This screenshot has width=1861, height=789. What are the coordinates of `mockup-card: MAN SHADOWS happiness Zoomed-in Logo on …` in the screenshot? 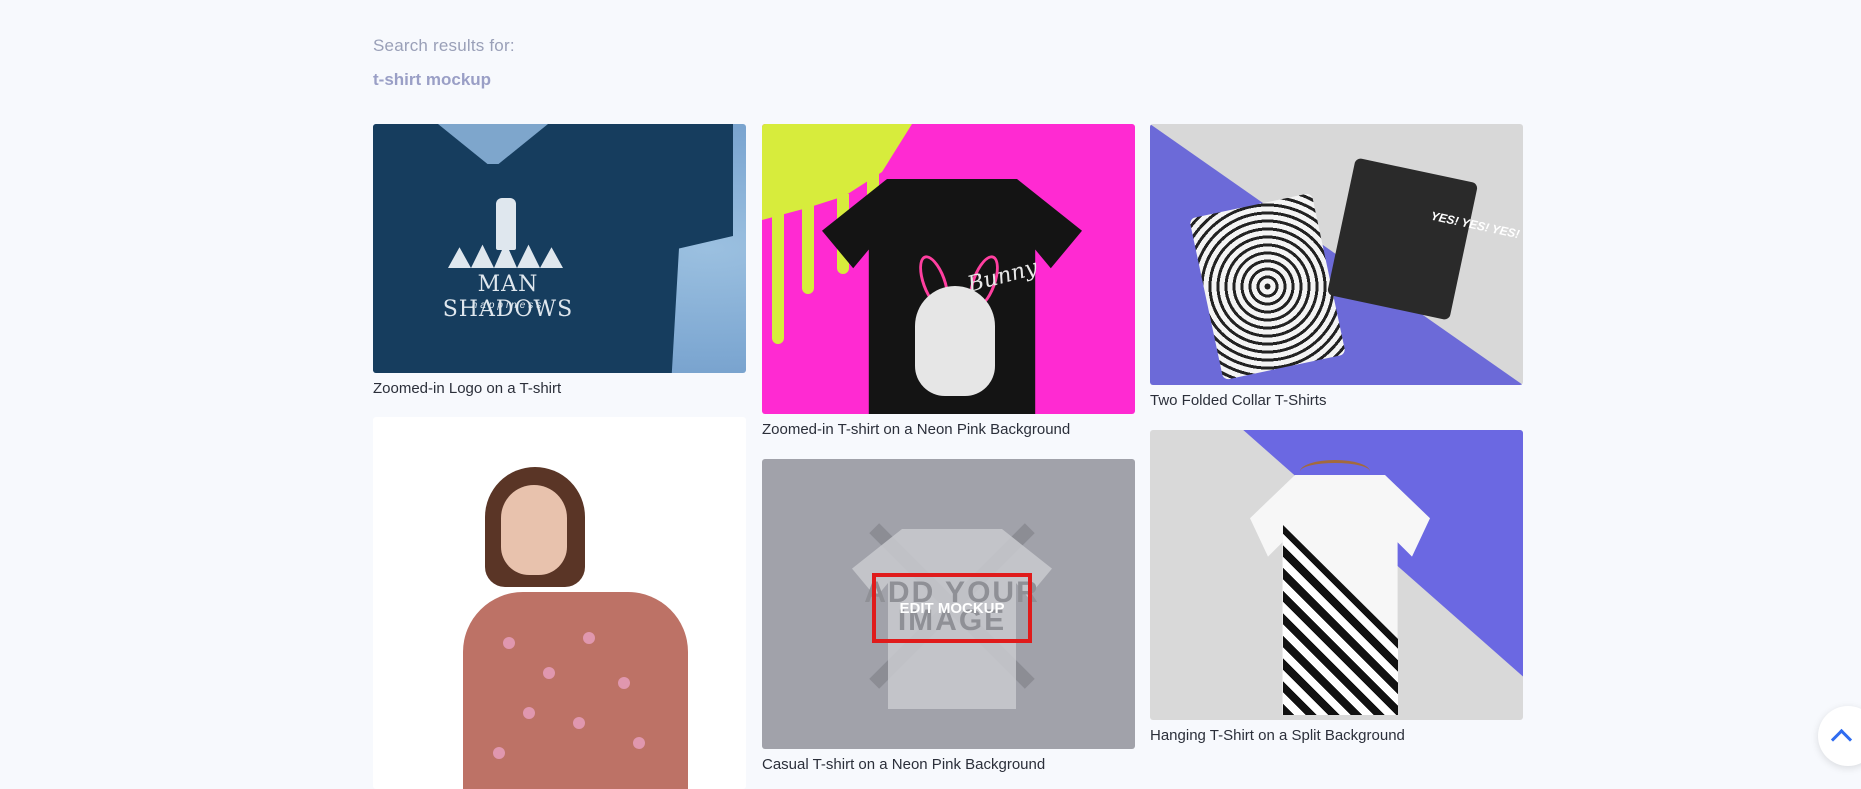 It's located at (559, 260).